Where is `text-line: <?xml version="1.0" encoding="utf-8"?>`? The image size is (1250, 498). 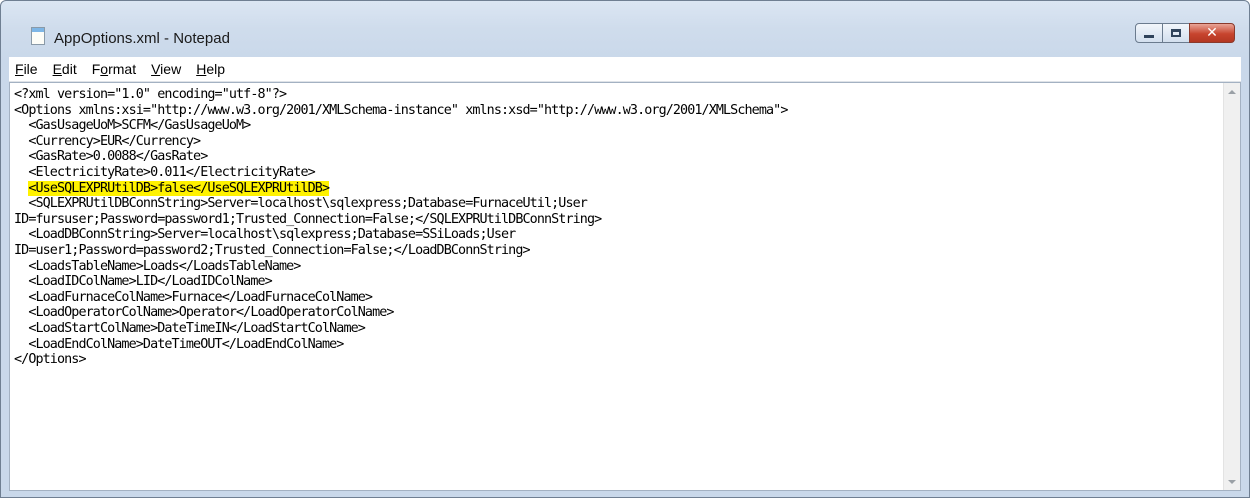 text-line: <?xml version="1.0" encoding="utf-8"?> is located at coordinates (150, 94).